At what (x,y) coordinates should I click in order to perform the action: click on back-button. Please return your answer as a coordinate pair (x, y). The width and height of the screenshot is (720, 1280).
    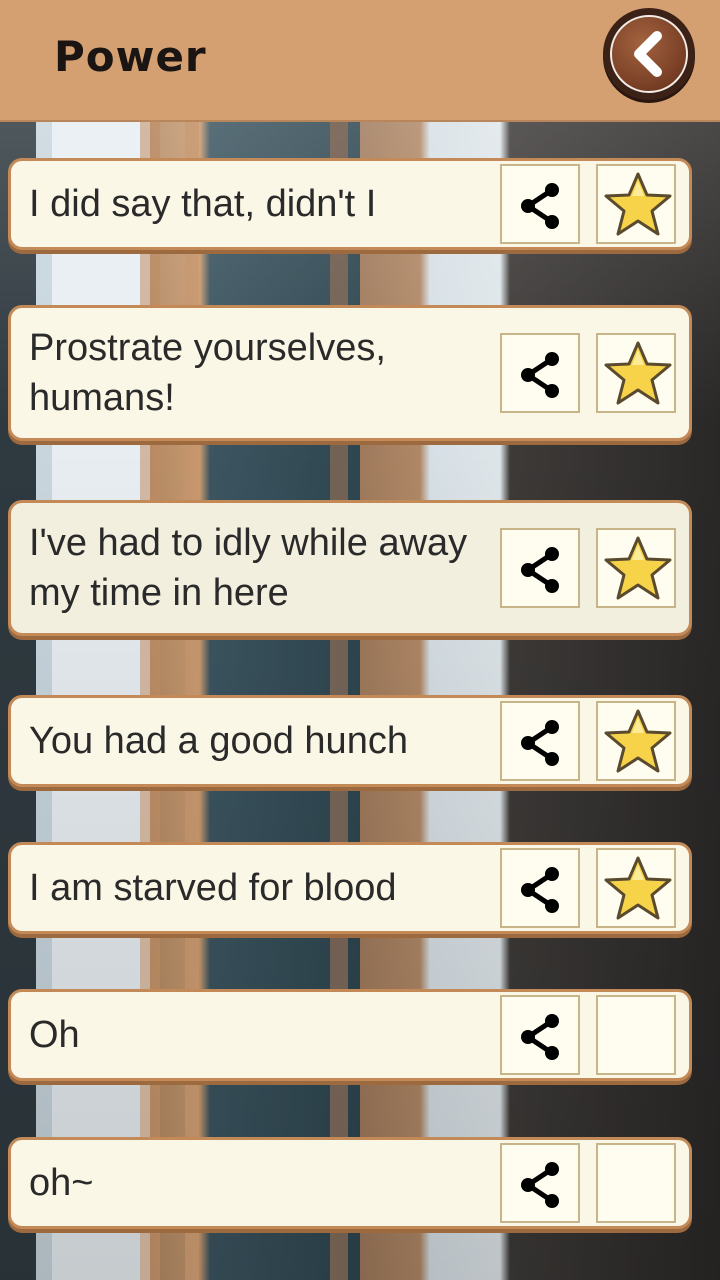
    Looking at the image, I should click on (649, 54).